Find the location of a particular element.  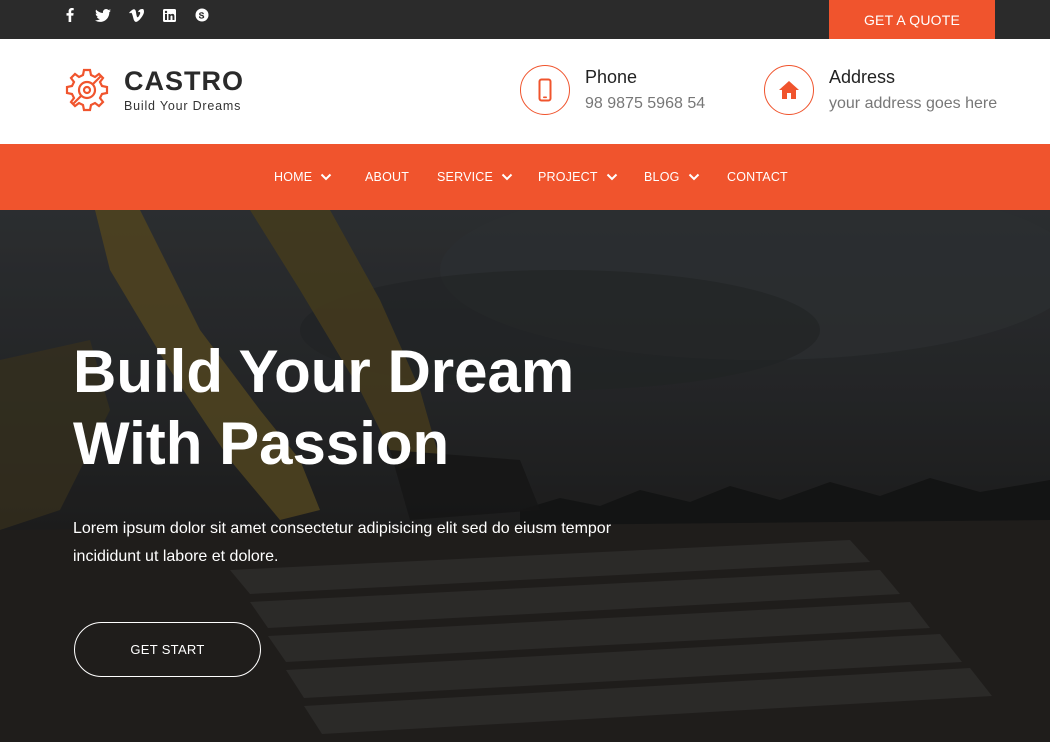

phone-icon-circle is located at coordinates (545, 90).